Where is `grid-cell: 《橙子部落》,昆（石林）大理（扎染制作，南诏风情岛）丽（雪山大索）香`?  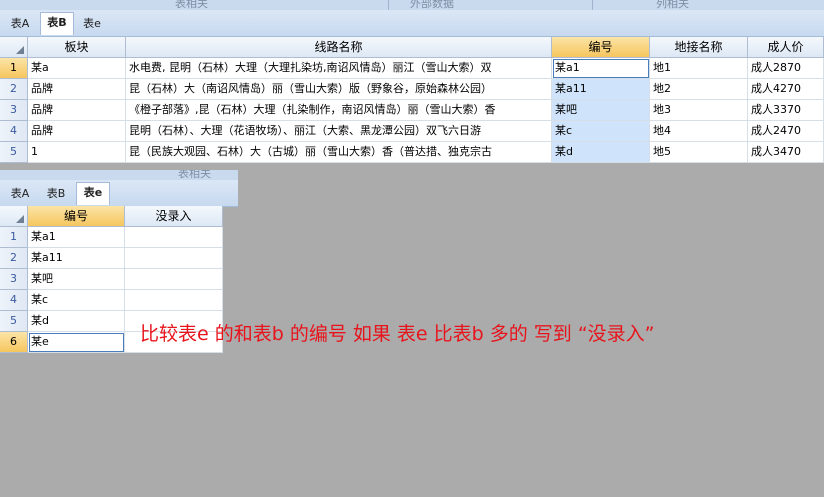 grid-cell: 《橙子部落》,昆（石林）大理（扎染制作，南诏风情岛）丽（雪山大索）香 is located at coordinates (339, 110).